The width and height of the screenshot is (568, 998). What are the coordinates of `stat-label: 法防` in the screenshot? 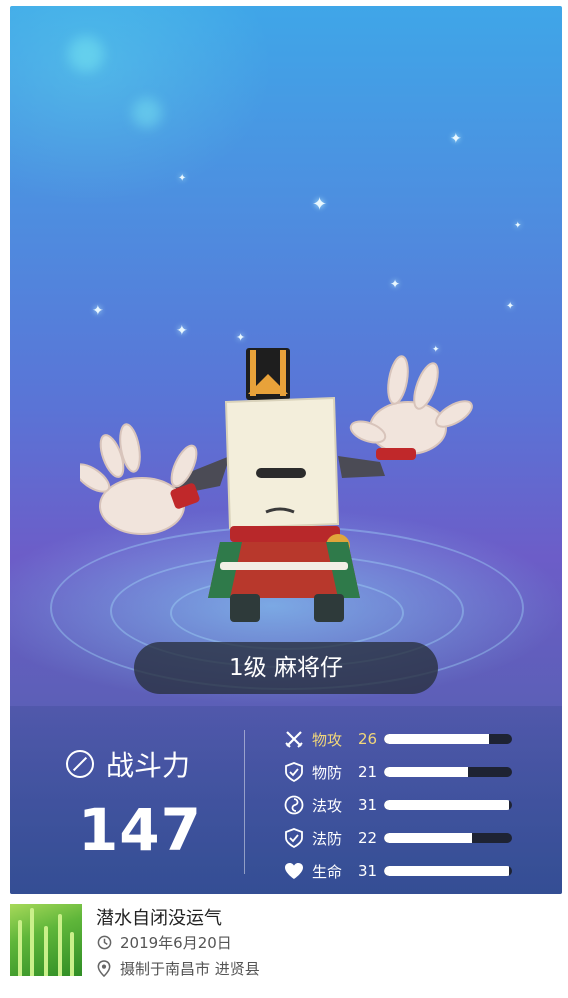 It's located at (327, 838).